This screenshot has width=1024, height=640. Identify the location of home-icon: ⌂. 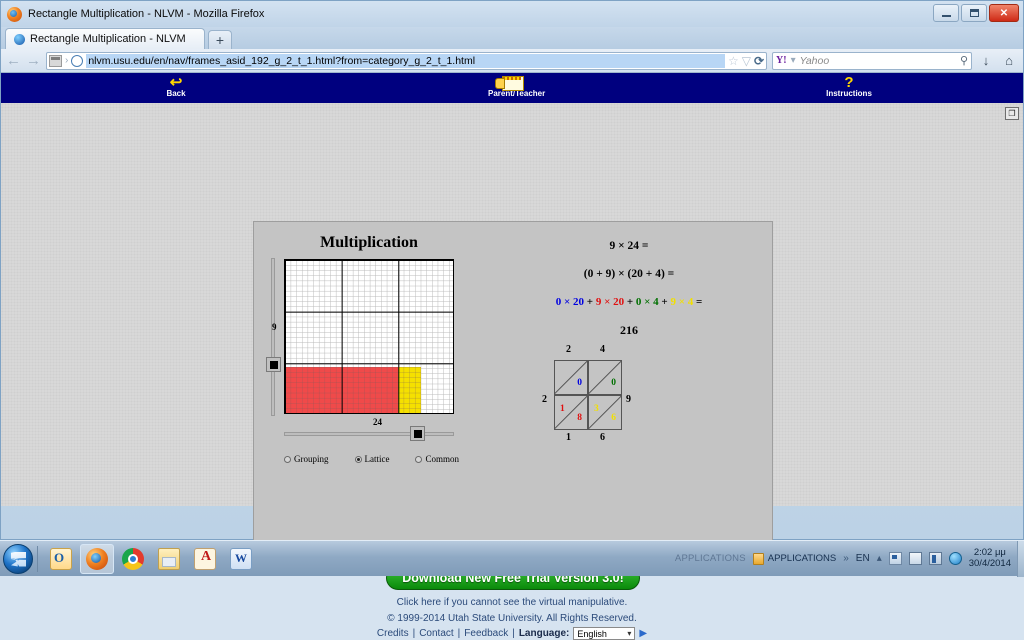
(1009, 60).